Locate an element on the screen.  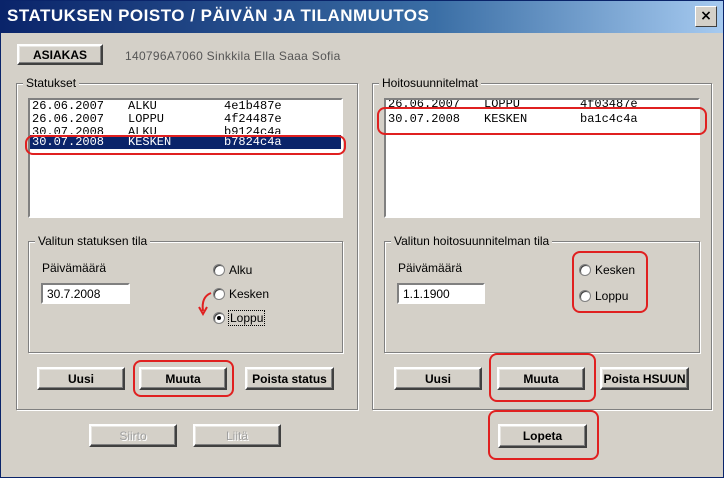
care-plan-state-group-label: Valitun hoitosuunnitelman tila is located at coordinates (472, 241).